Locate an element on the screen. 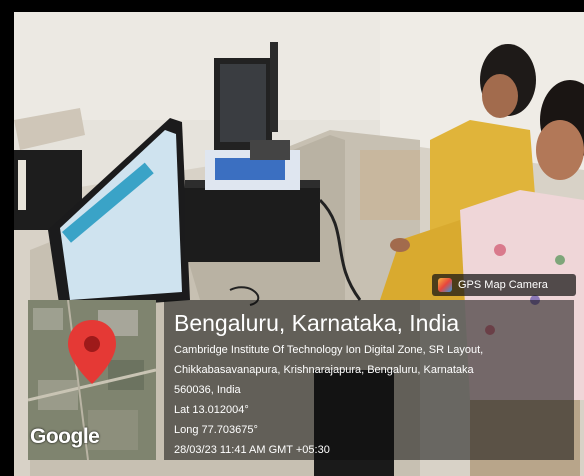 This screenshot has width=584, height=476. longitude: Long 77.703675° is located at coordinates (216, 430).